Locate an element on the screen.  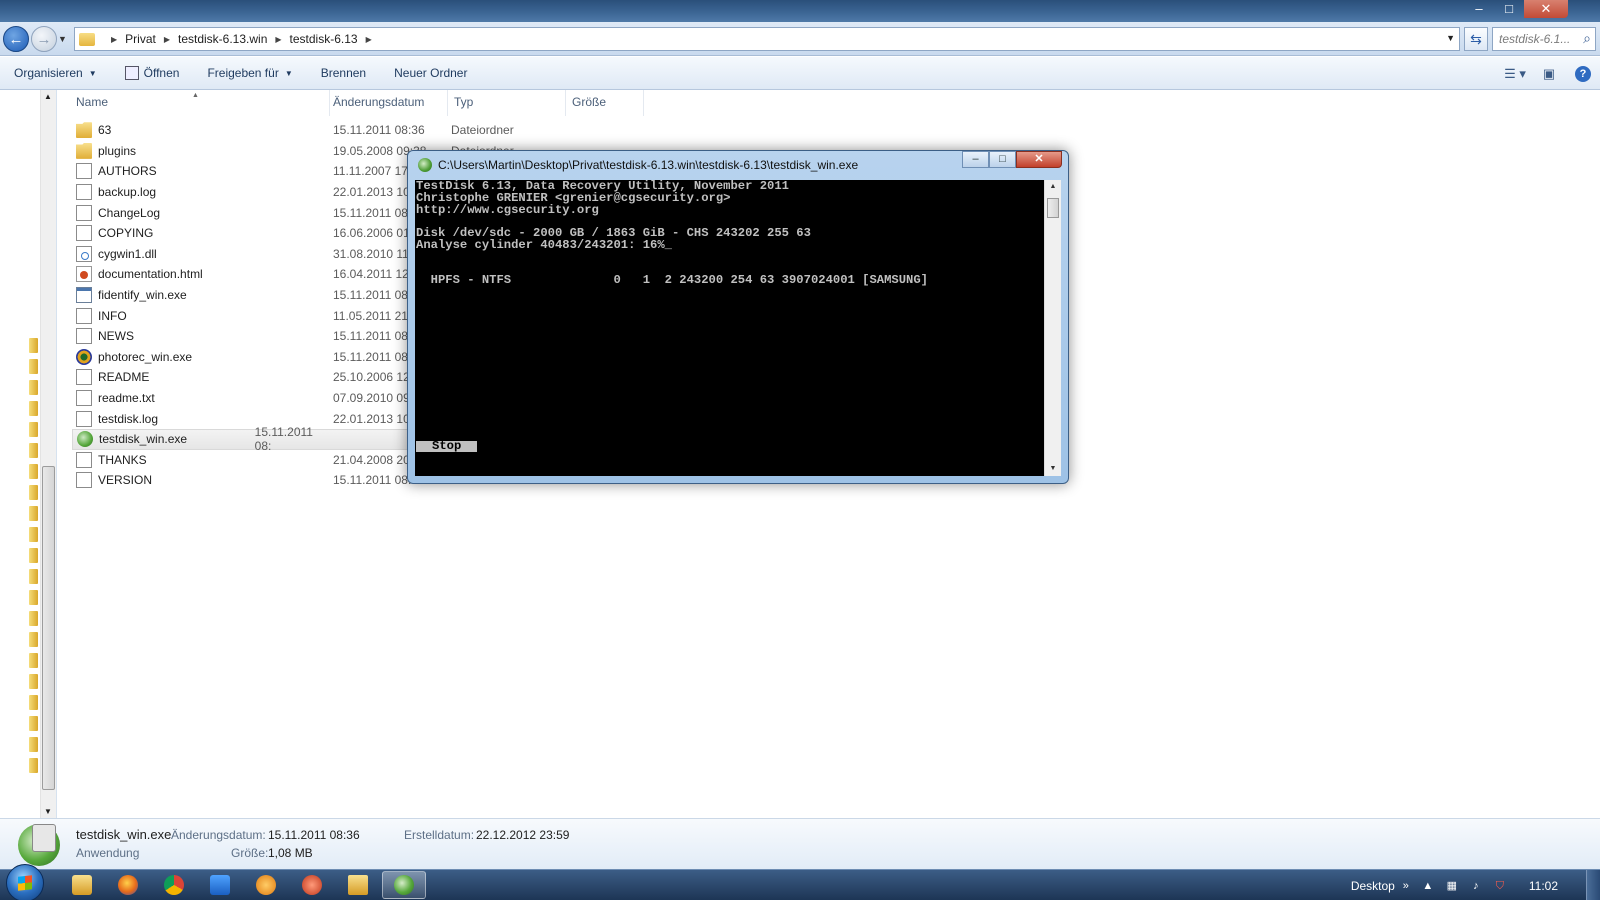
show-desktop-button is located at coordinates (1593, 885).